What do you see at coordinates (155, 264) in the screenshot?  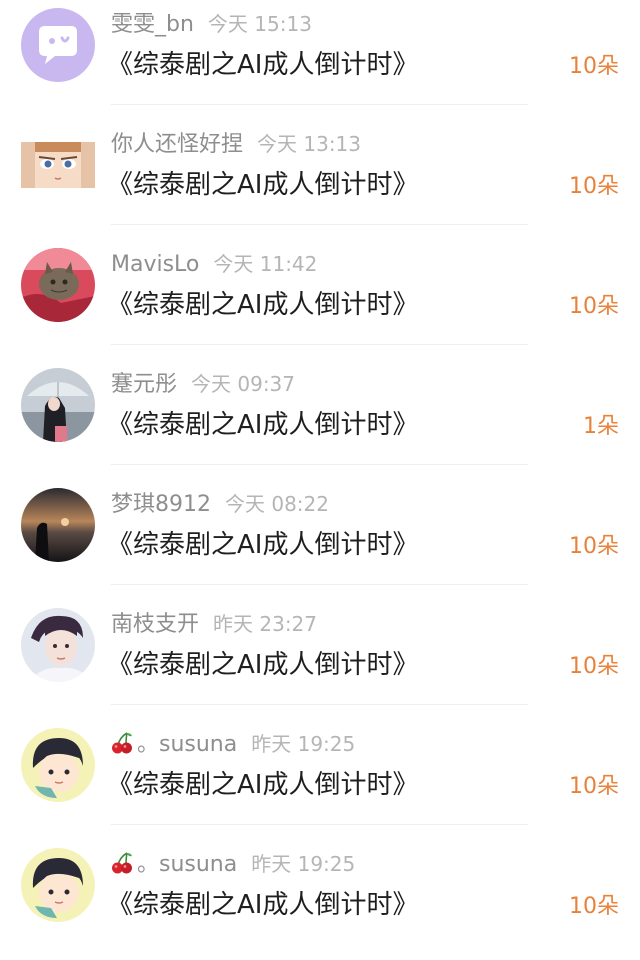 I see `username: MavisLo` at bounding box center [155, 264].